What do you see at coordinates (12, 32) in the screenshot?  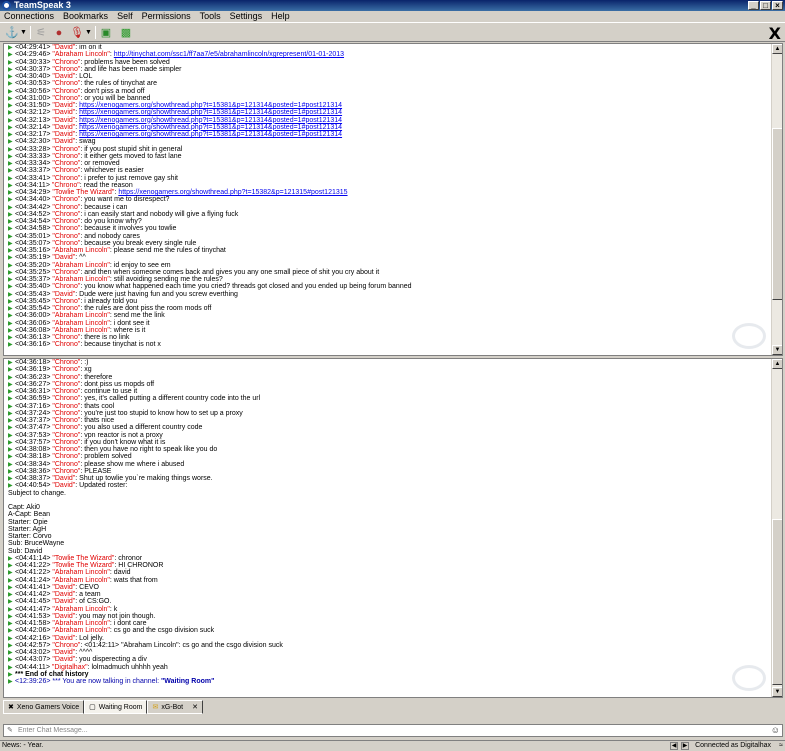 I see `connect-icon: ⚓` at bounding box center [12, 32].